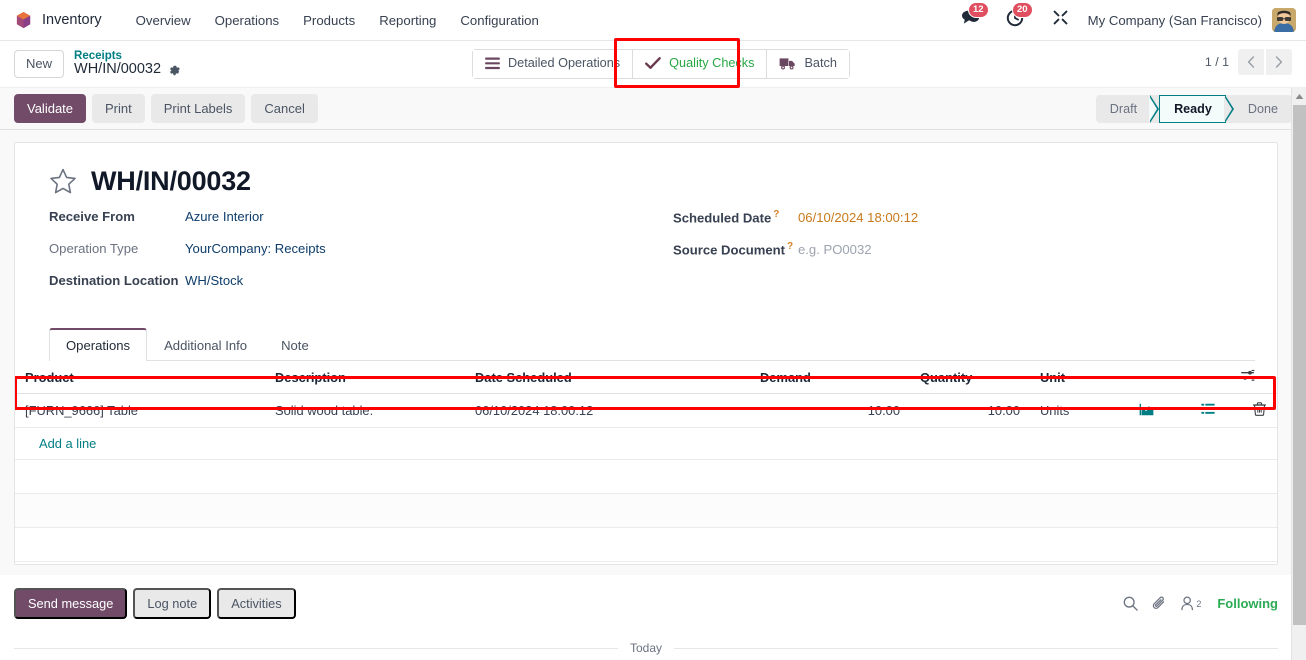 The image size is (1306, 660). I want to click on optional-columns-toggle, so click(1258, 377).